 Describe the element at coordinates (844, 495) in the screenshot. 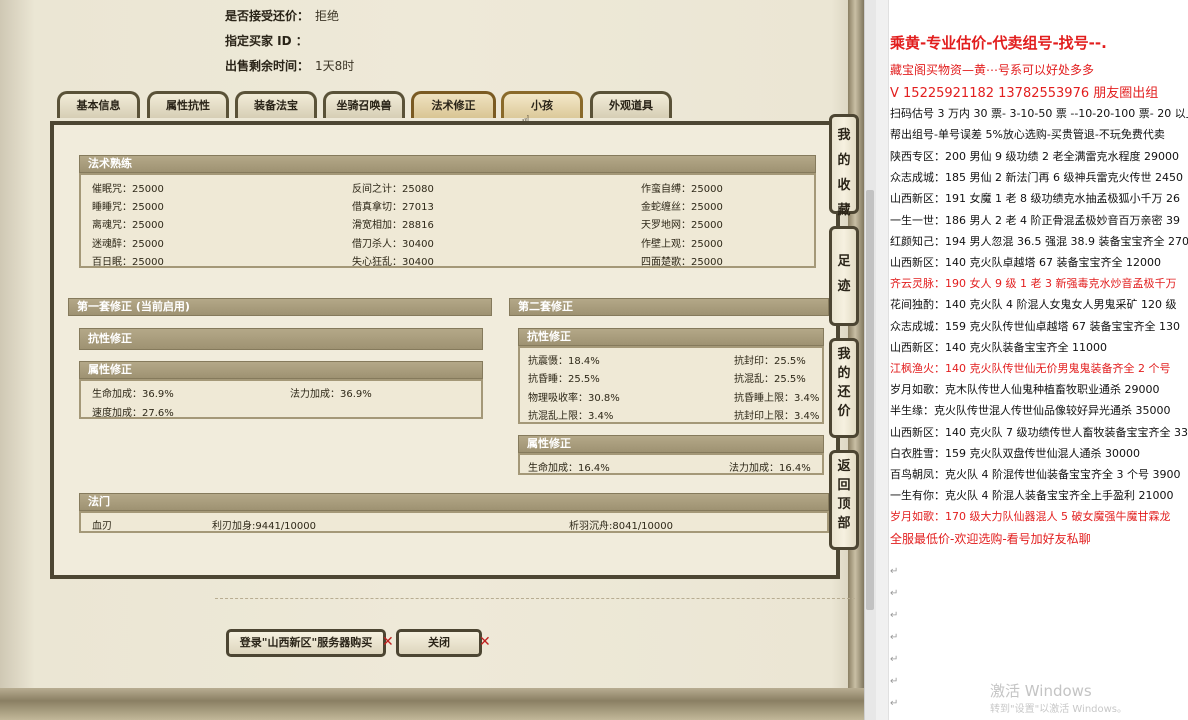

I see `side-button-text: 返回顶部` at that location.